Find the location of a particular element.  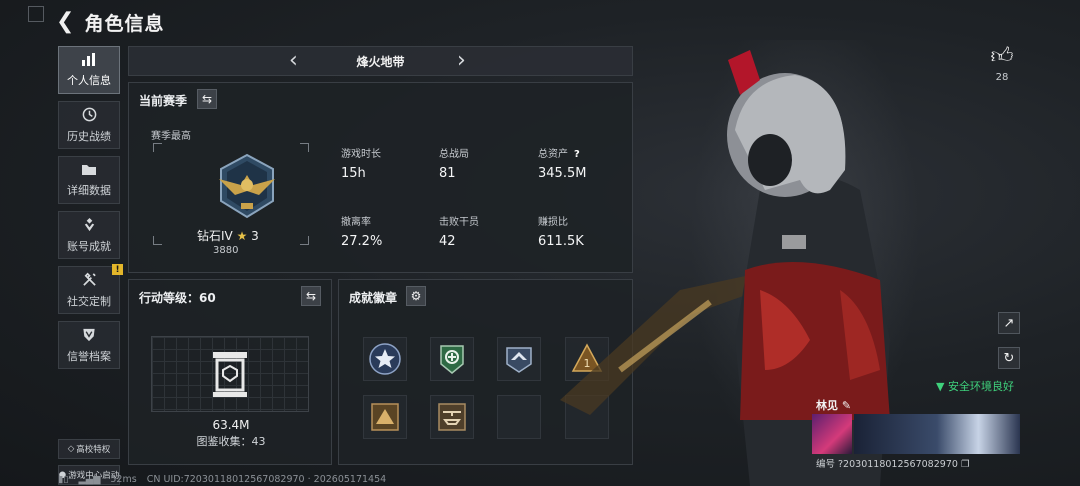

graduation-cap-icon: ◇ is located at coordinates (71, 449).